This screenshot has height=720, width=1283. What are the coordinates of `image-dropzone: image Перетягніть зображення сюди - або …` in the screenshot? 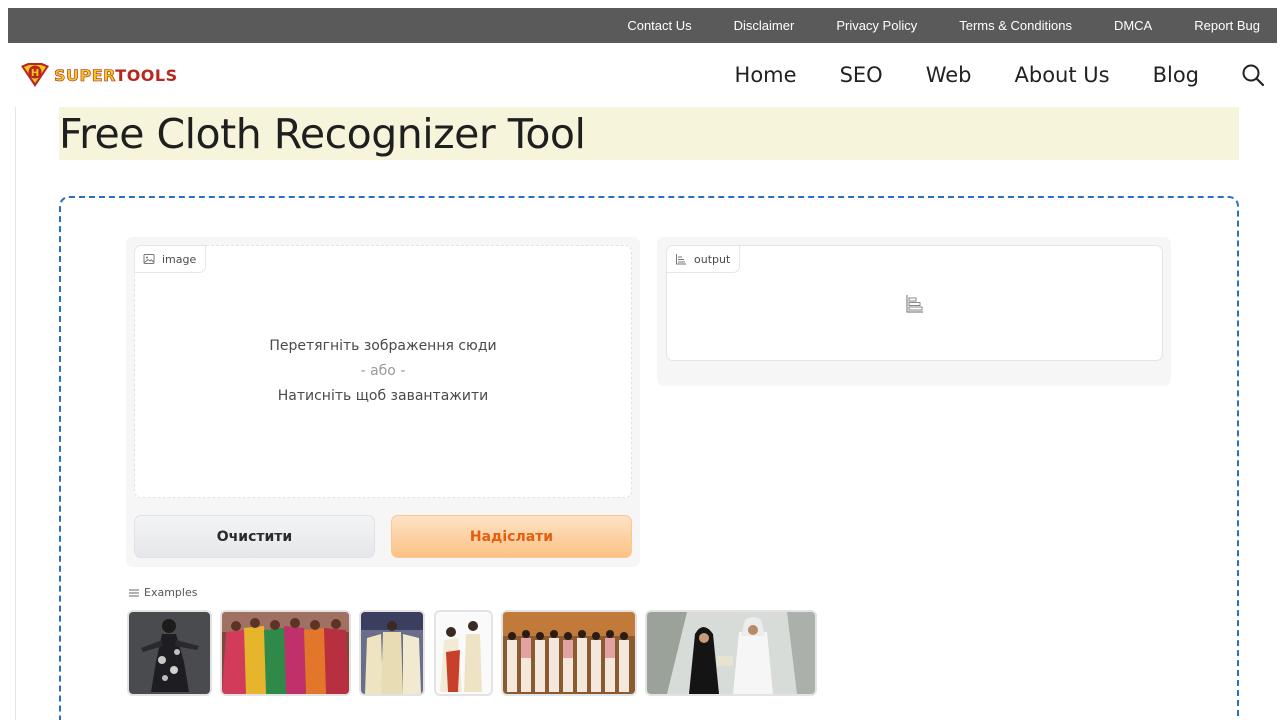 It's located at (383, 371).